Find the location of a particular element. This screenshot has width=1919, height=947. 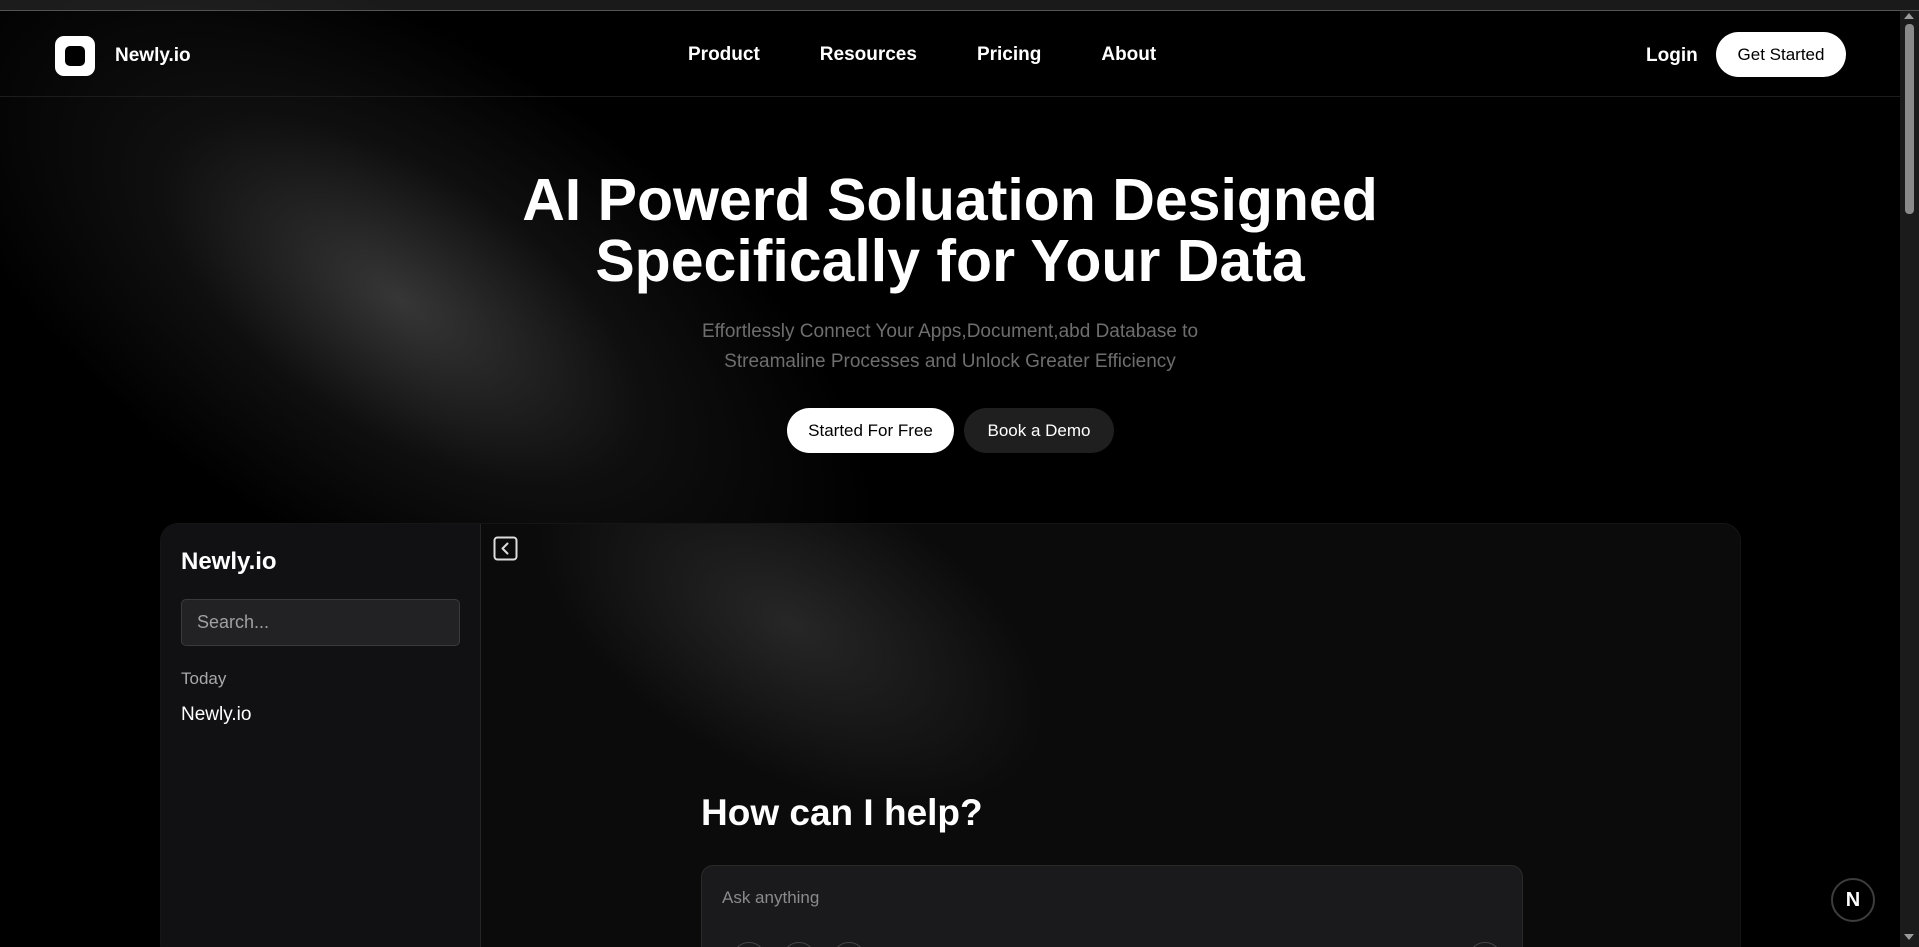

brand-name: Newly.io is located at coordinates (153, 56).